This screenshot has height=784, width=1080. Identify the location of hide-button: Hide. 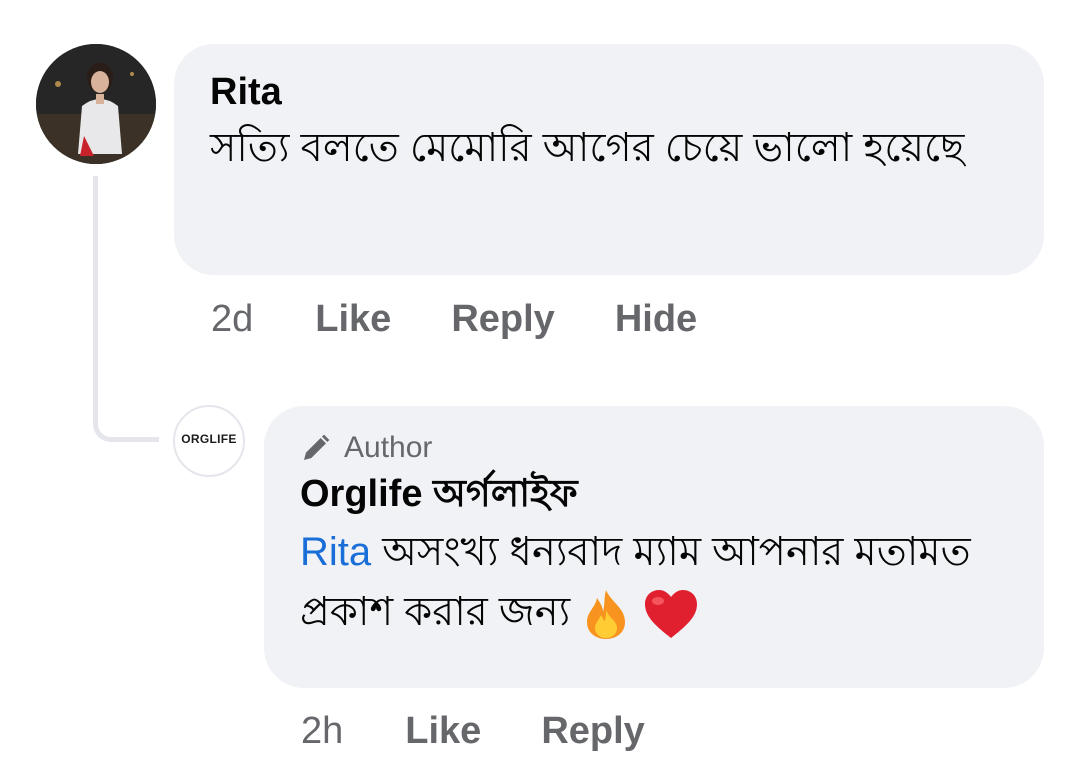
(656, 319).